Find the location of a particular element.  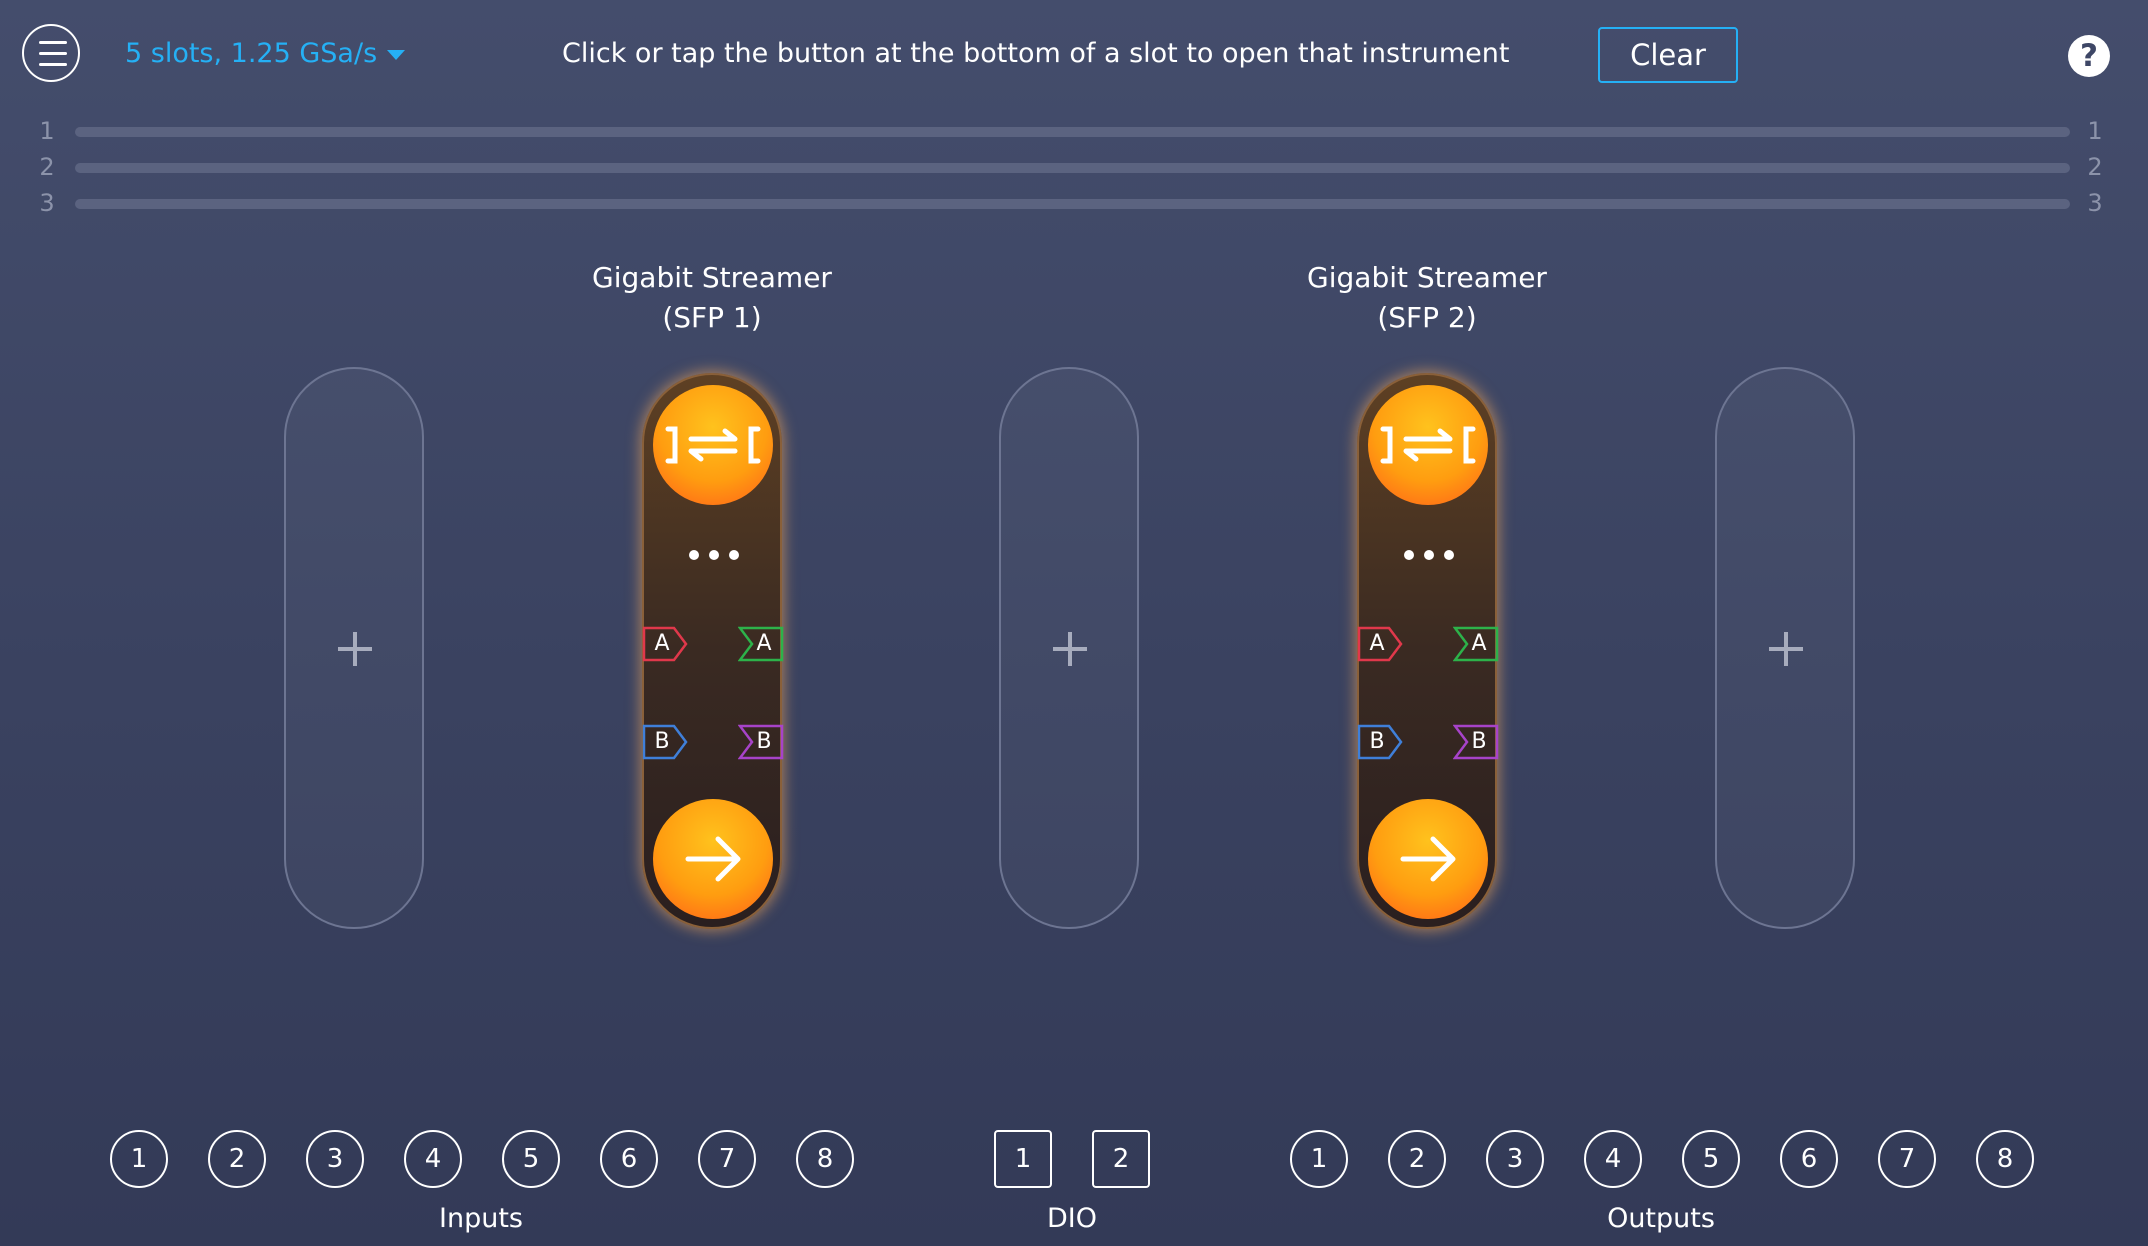

help-icon: ? is located at coordinates (2089, 56).